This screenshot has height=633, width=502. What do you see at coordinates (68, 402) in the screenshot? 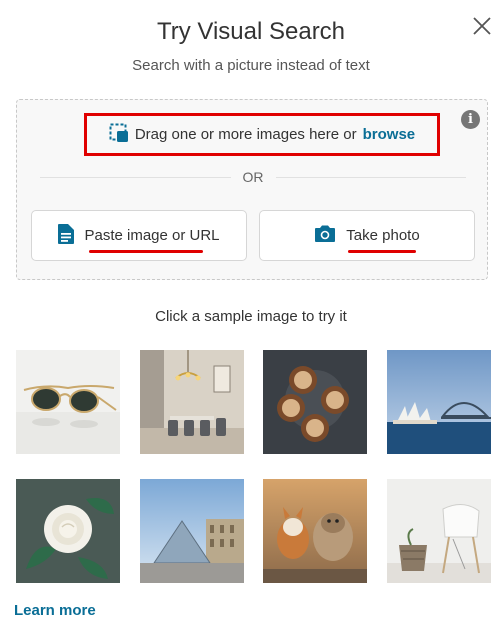
I see `sample-image-sunglasses` at bounding box center [68, 402].